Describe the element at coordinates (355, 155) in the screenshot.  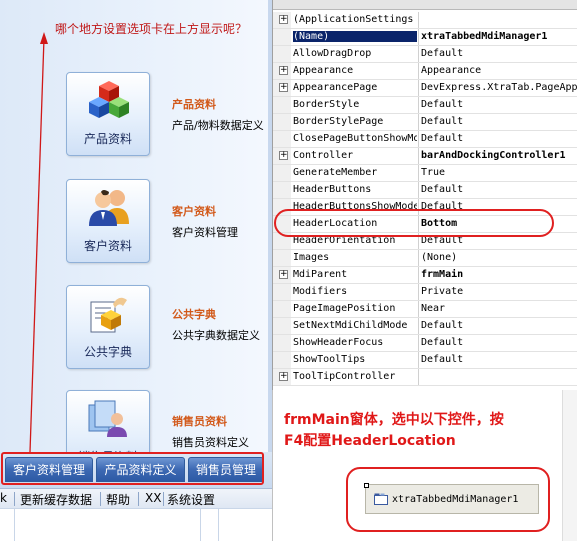
I see `property-name: Controller` at that location.